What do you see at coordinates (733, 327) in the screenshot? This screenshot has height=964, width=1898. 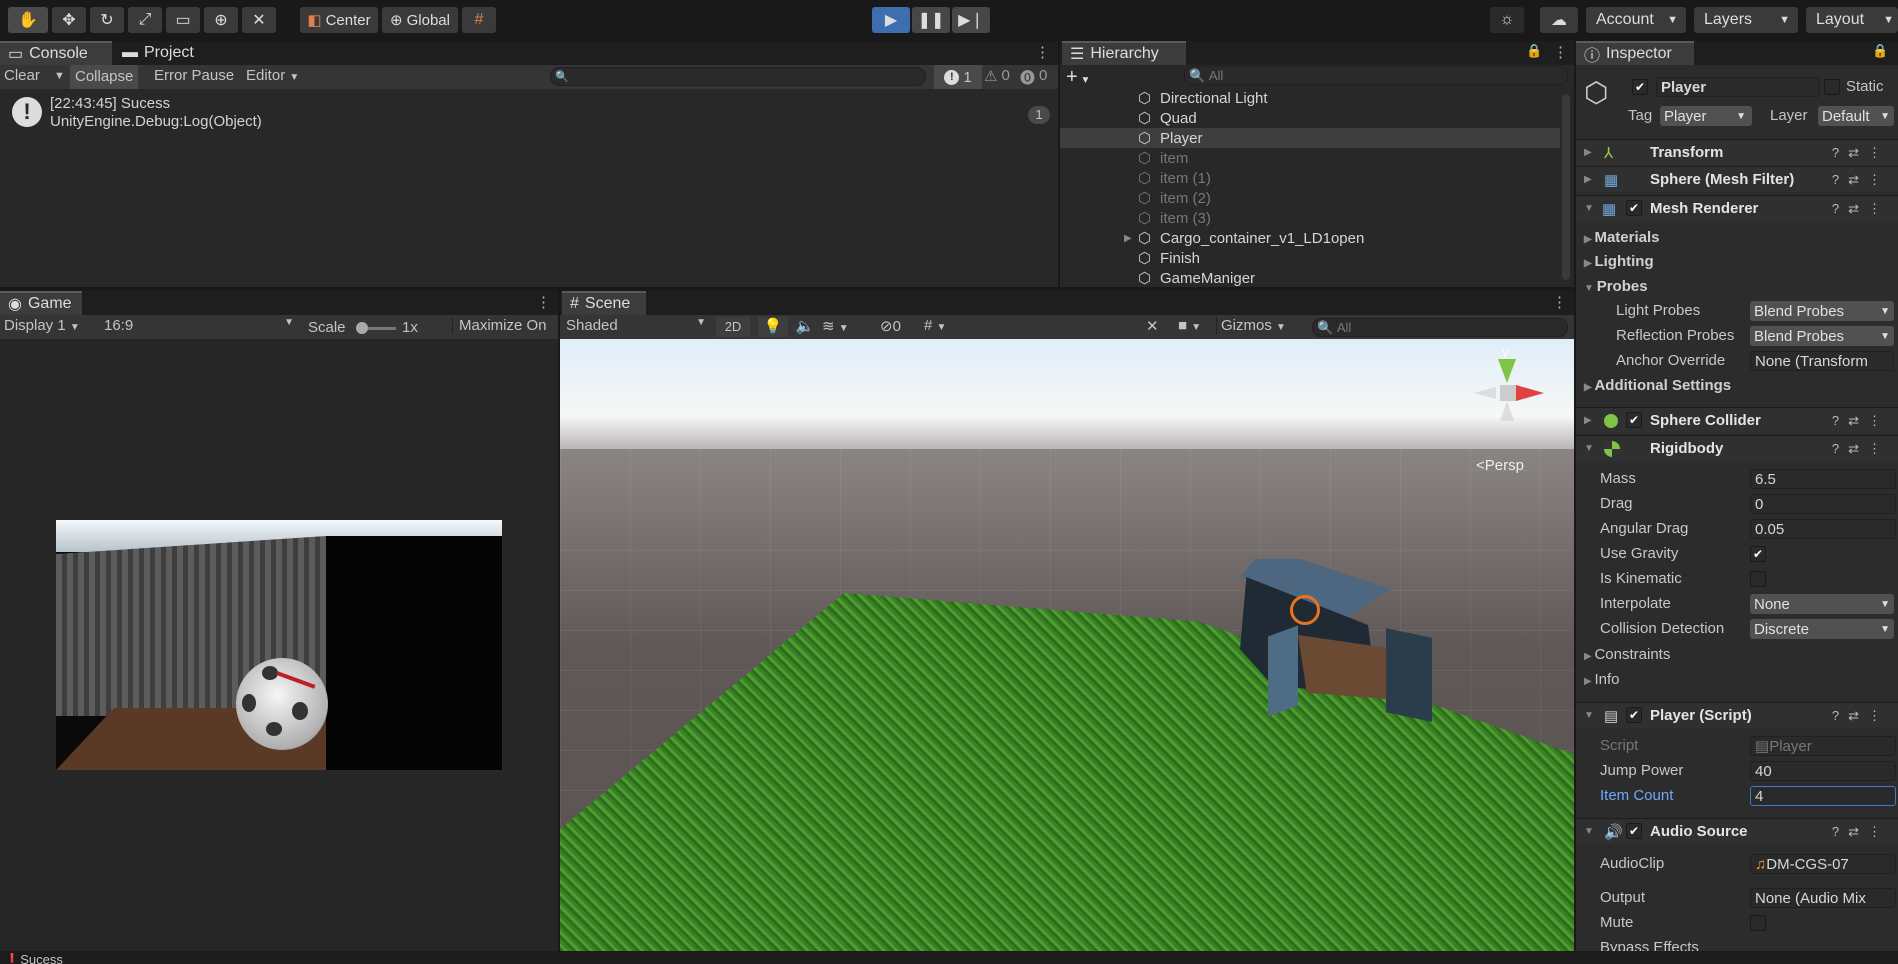 I see `2d-toggle: 2D` at bounding box center [733, 327].